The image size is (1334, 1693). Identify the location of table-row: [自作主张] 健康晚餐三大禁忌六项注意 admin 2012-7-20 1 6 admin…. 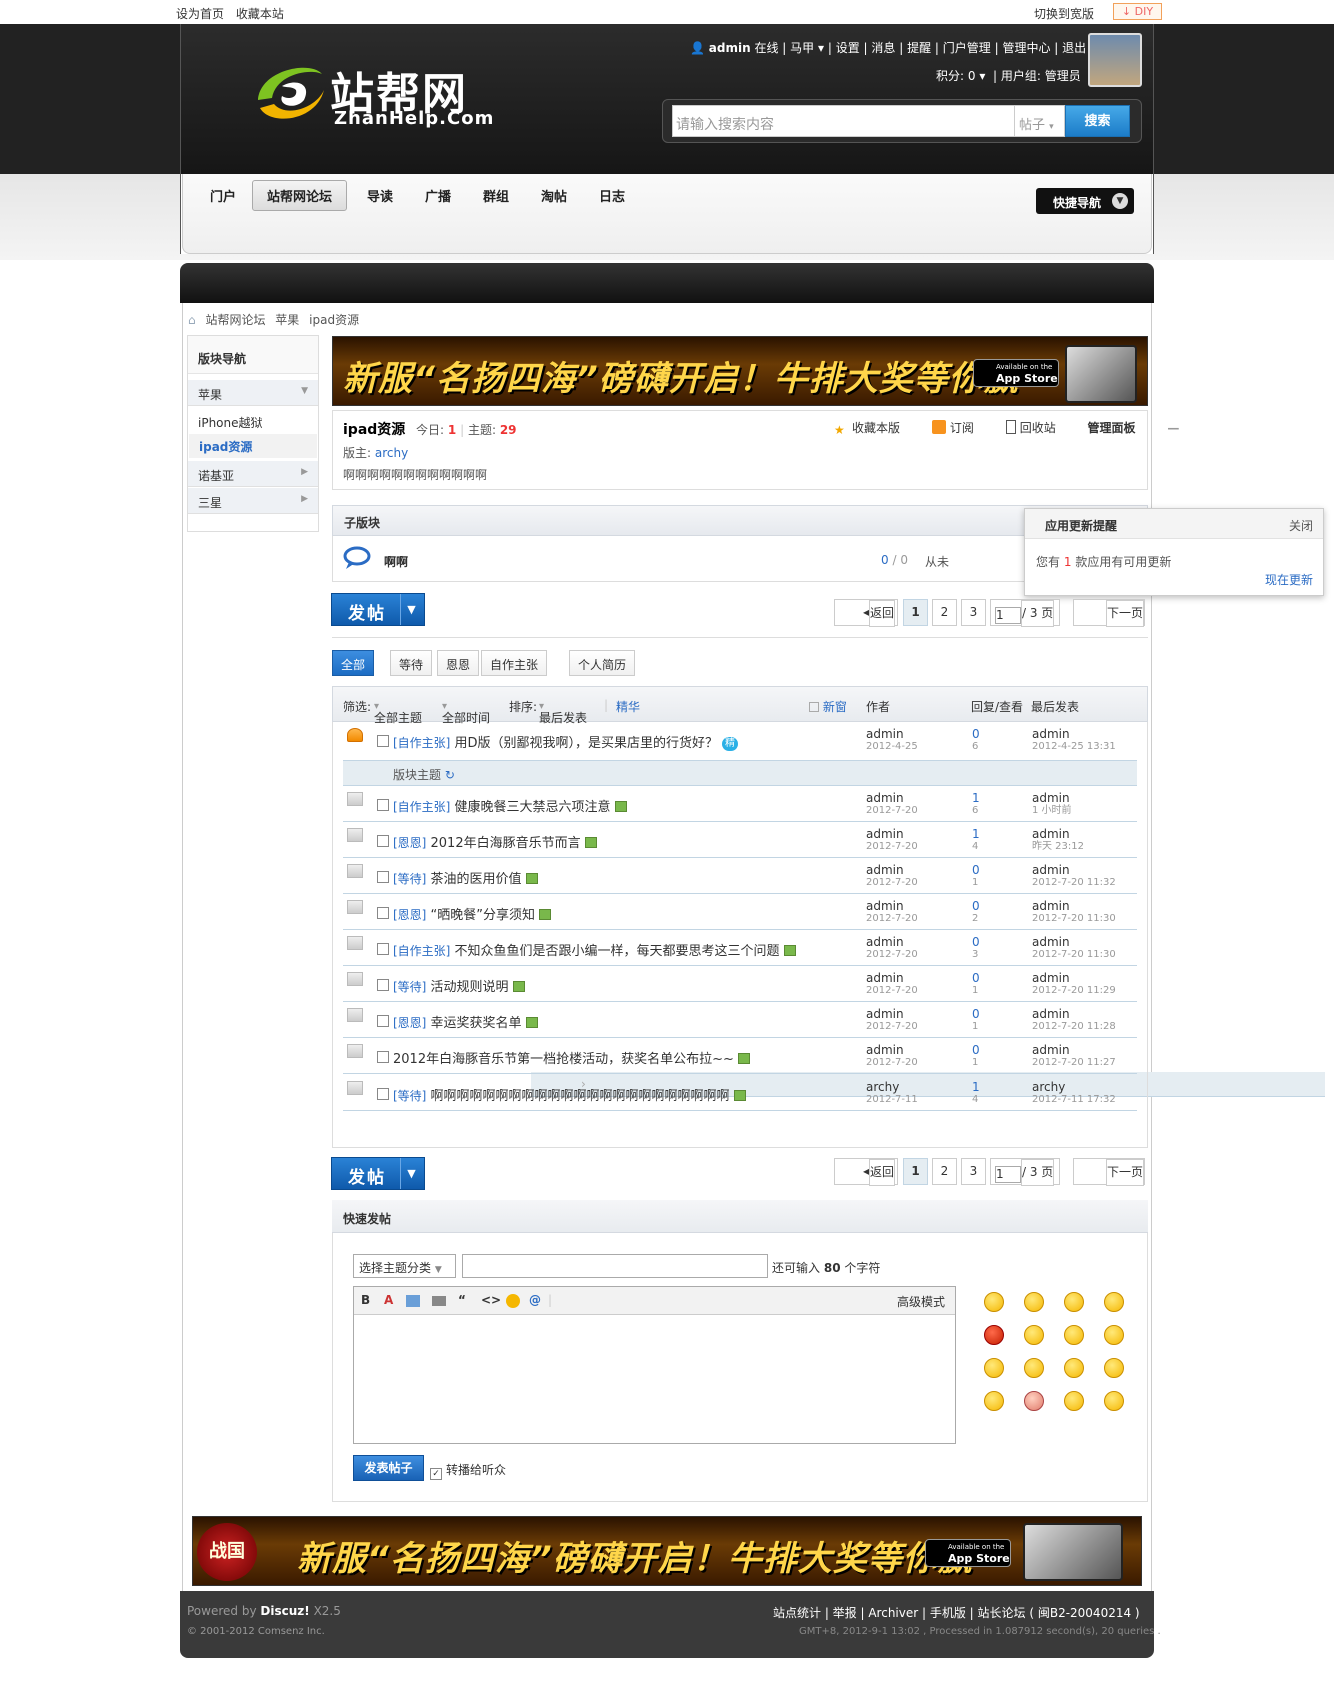
(740, 804).